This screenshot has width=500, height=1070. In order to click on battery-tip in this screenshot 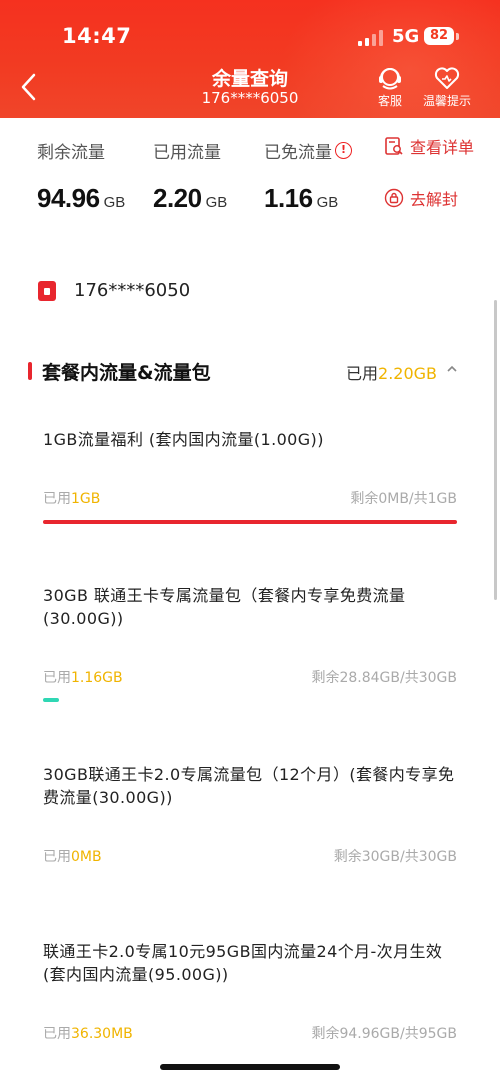, I will do `click(457, 36)`.